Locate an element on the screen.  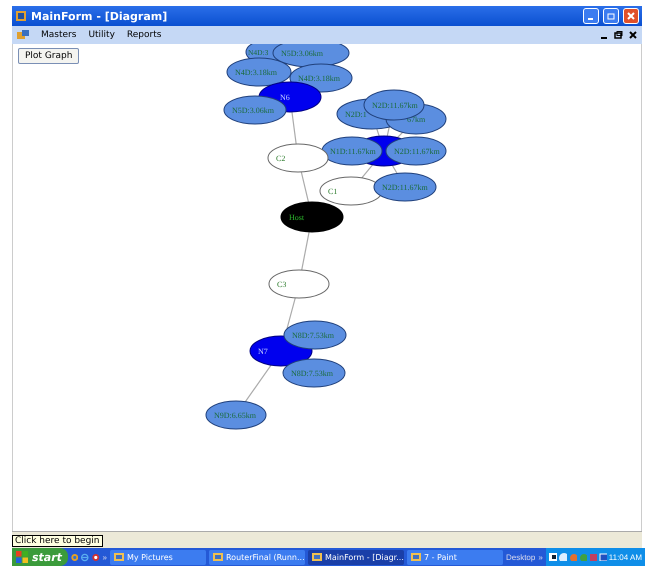
start-button: start is located at coordinates (40, 557).